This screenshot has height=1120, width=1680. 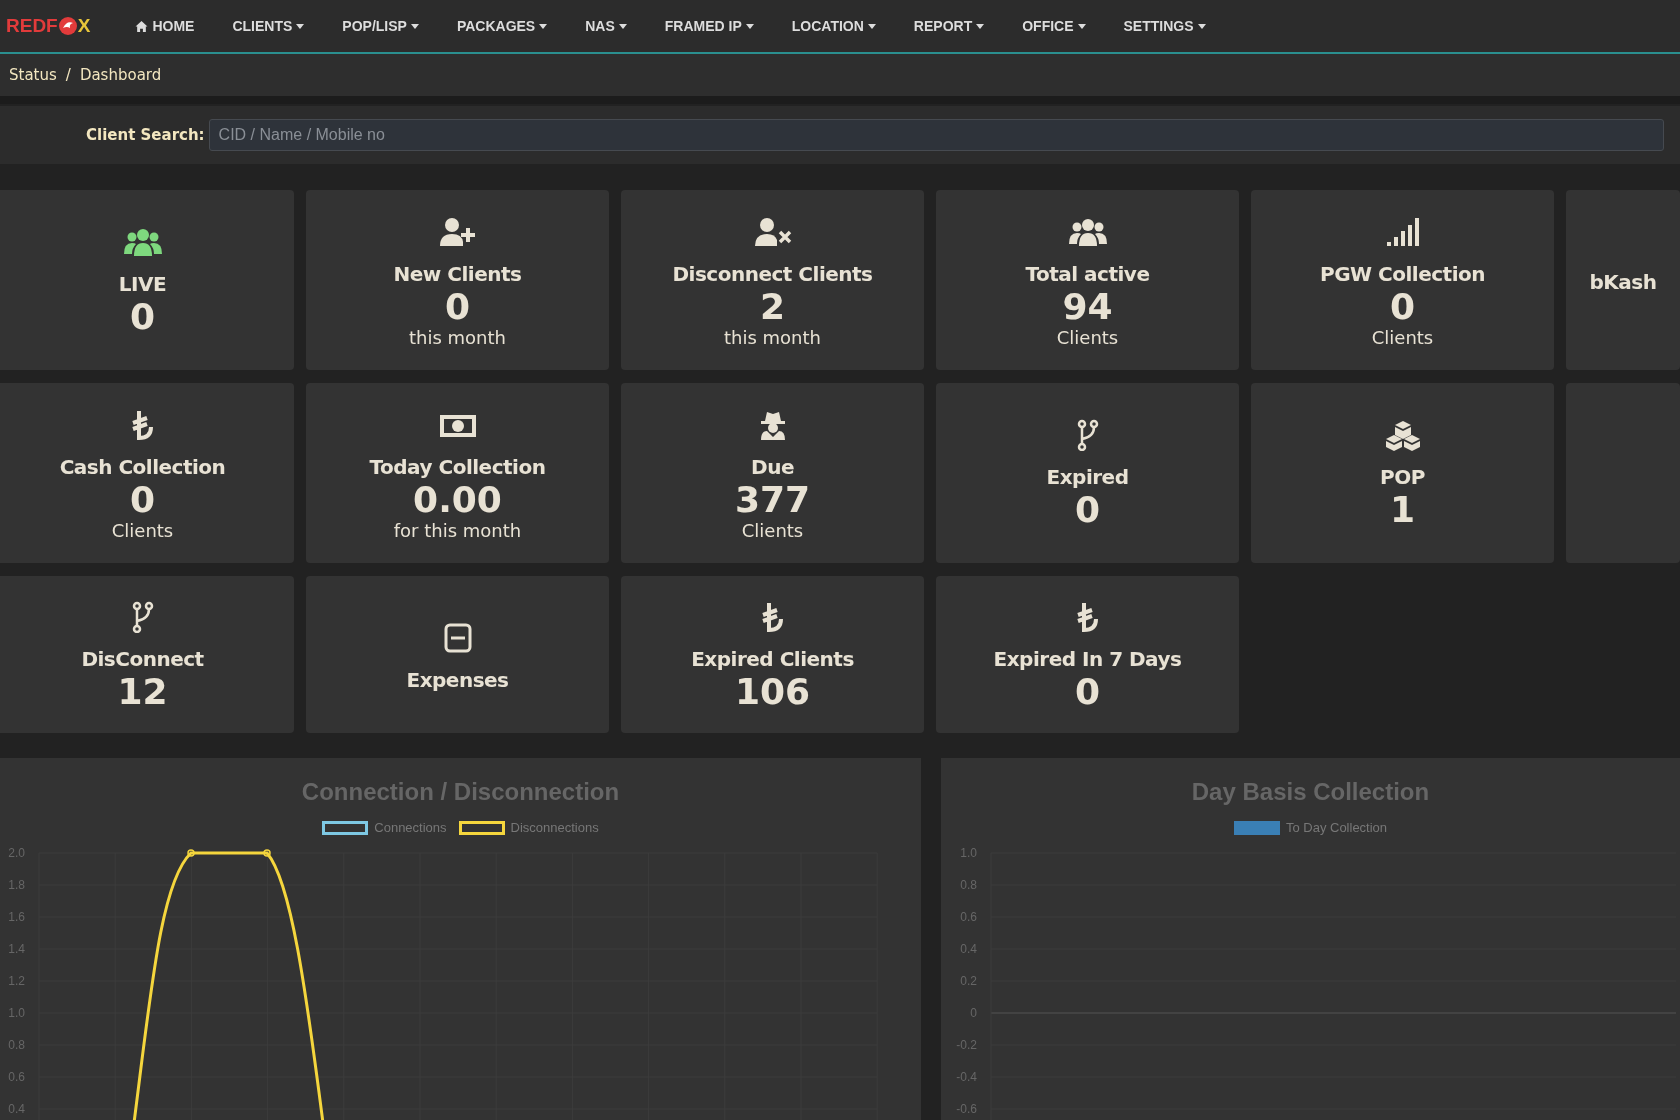 What do you see at coordinates (120, 75) in the screenshot?
I see `breadcrumb-link: Dashboard` at bounding box center [120, 75].